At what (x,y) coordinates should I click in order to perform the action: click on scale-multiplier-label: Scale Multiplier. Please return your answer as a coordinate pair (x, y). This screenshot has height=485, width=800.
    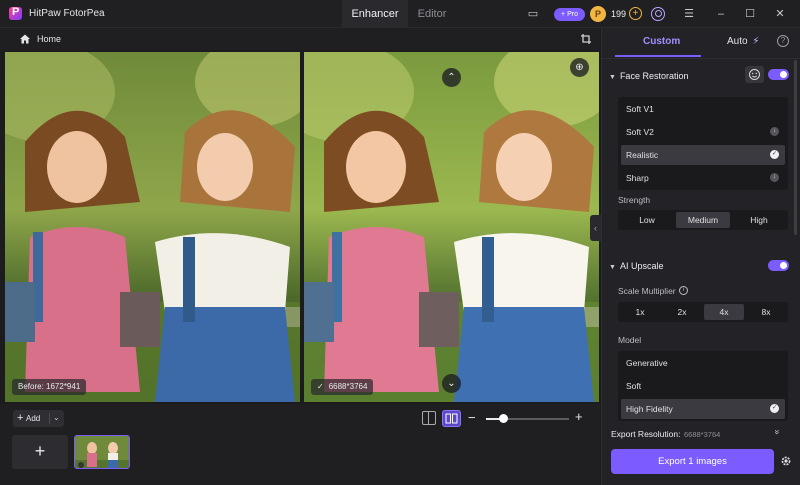
    Looking at the image, I should click on (647, 291).